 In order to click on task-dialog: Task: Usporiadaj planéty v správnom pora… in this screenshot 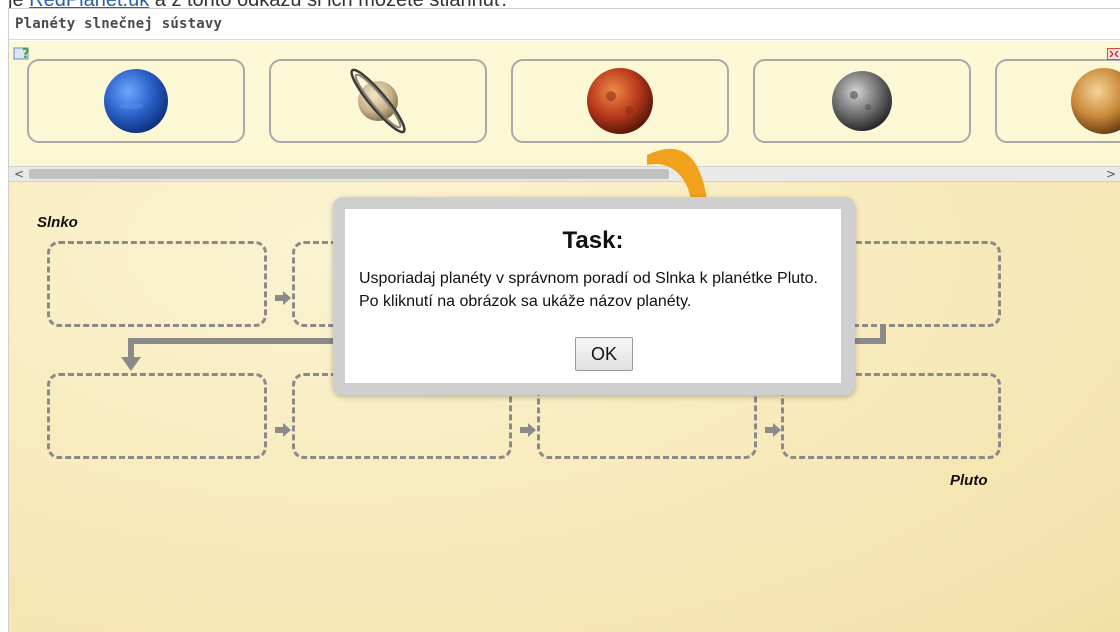, I will do `click(594, 296)`.